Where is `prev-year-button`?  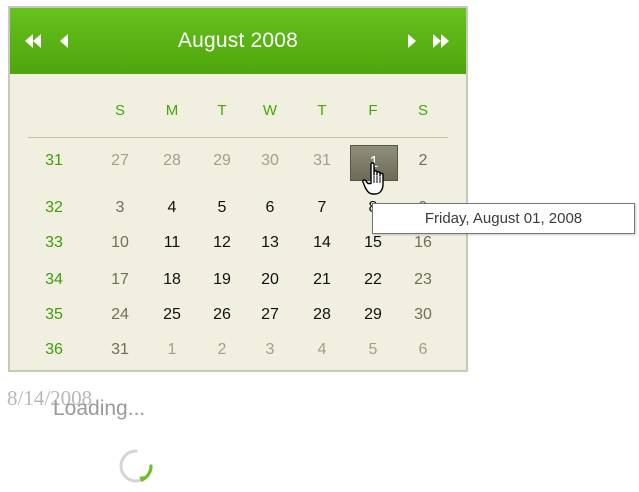 prev-year-button is located at coordinates (33, 41).